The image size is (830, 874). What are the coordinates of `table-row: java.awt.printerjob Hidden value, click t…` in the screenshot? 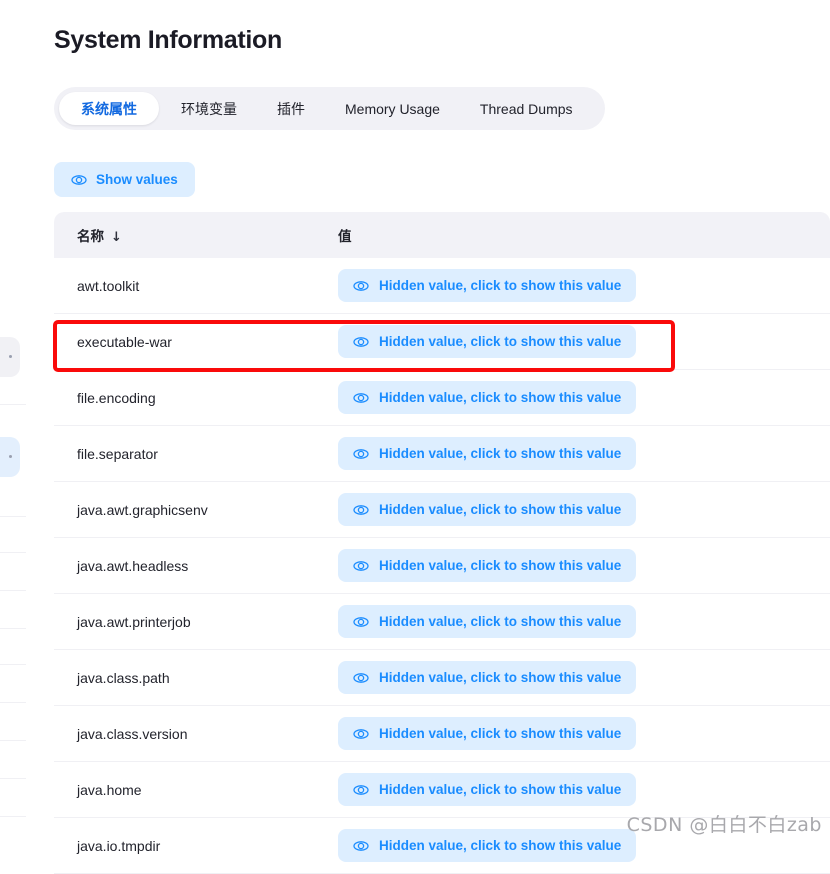 It's located at (442, 622).